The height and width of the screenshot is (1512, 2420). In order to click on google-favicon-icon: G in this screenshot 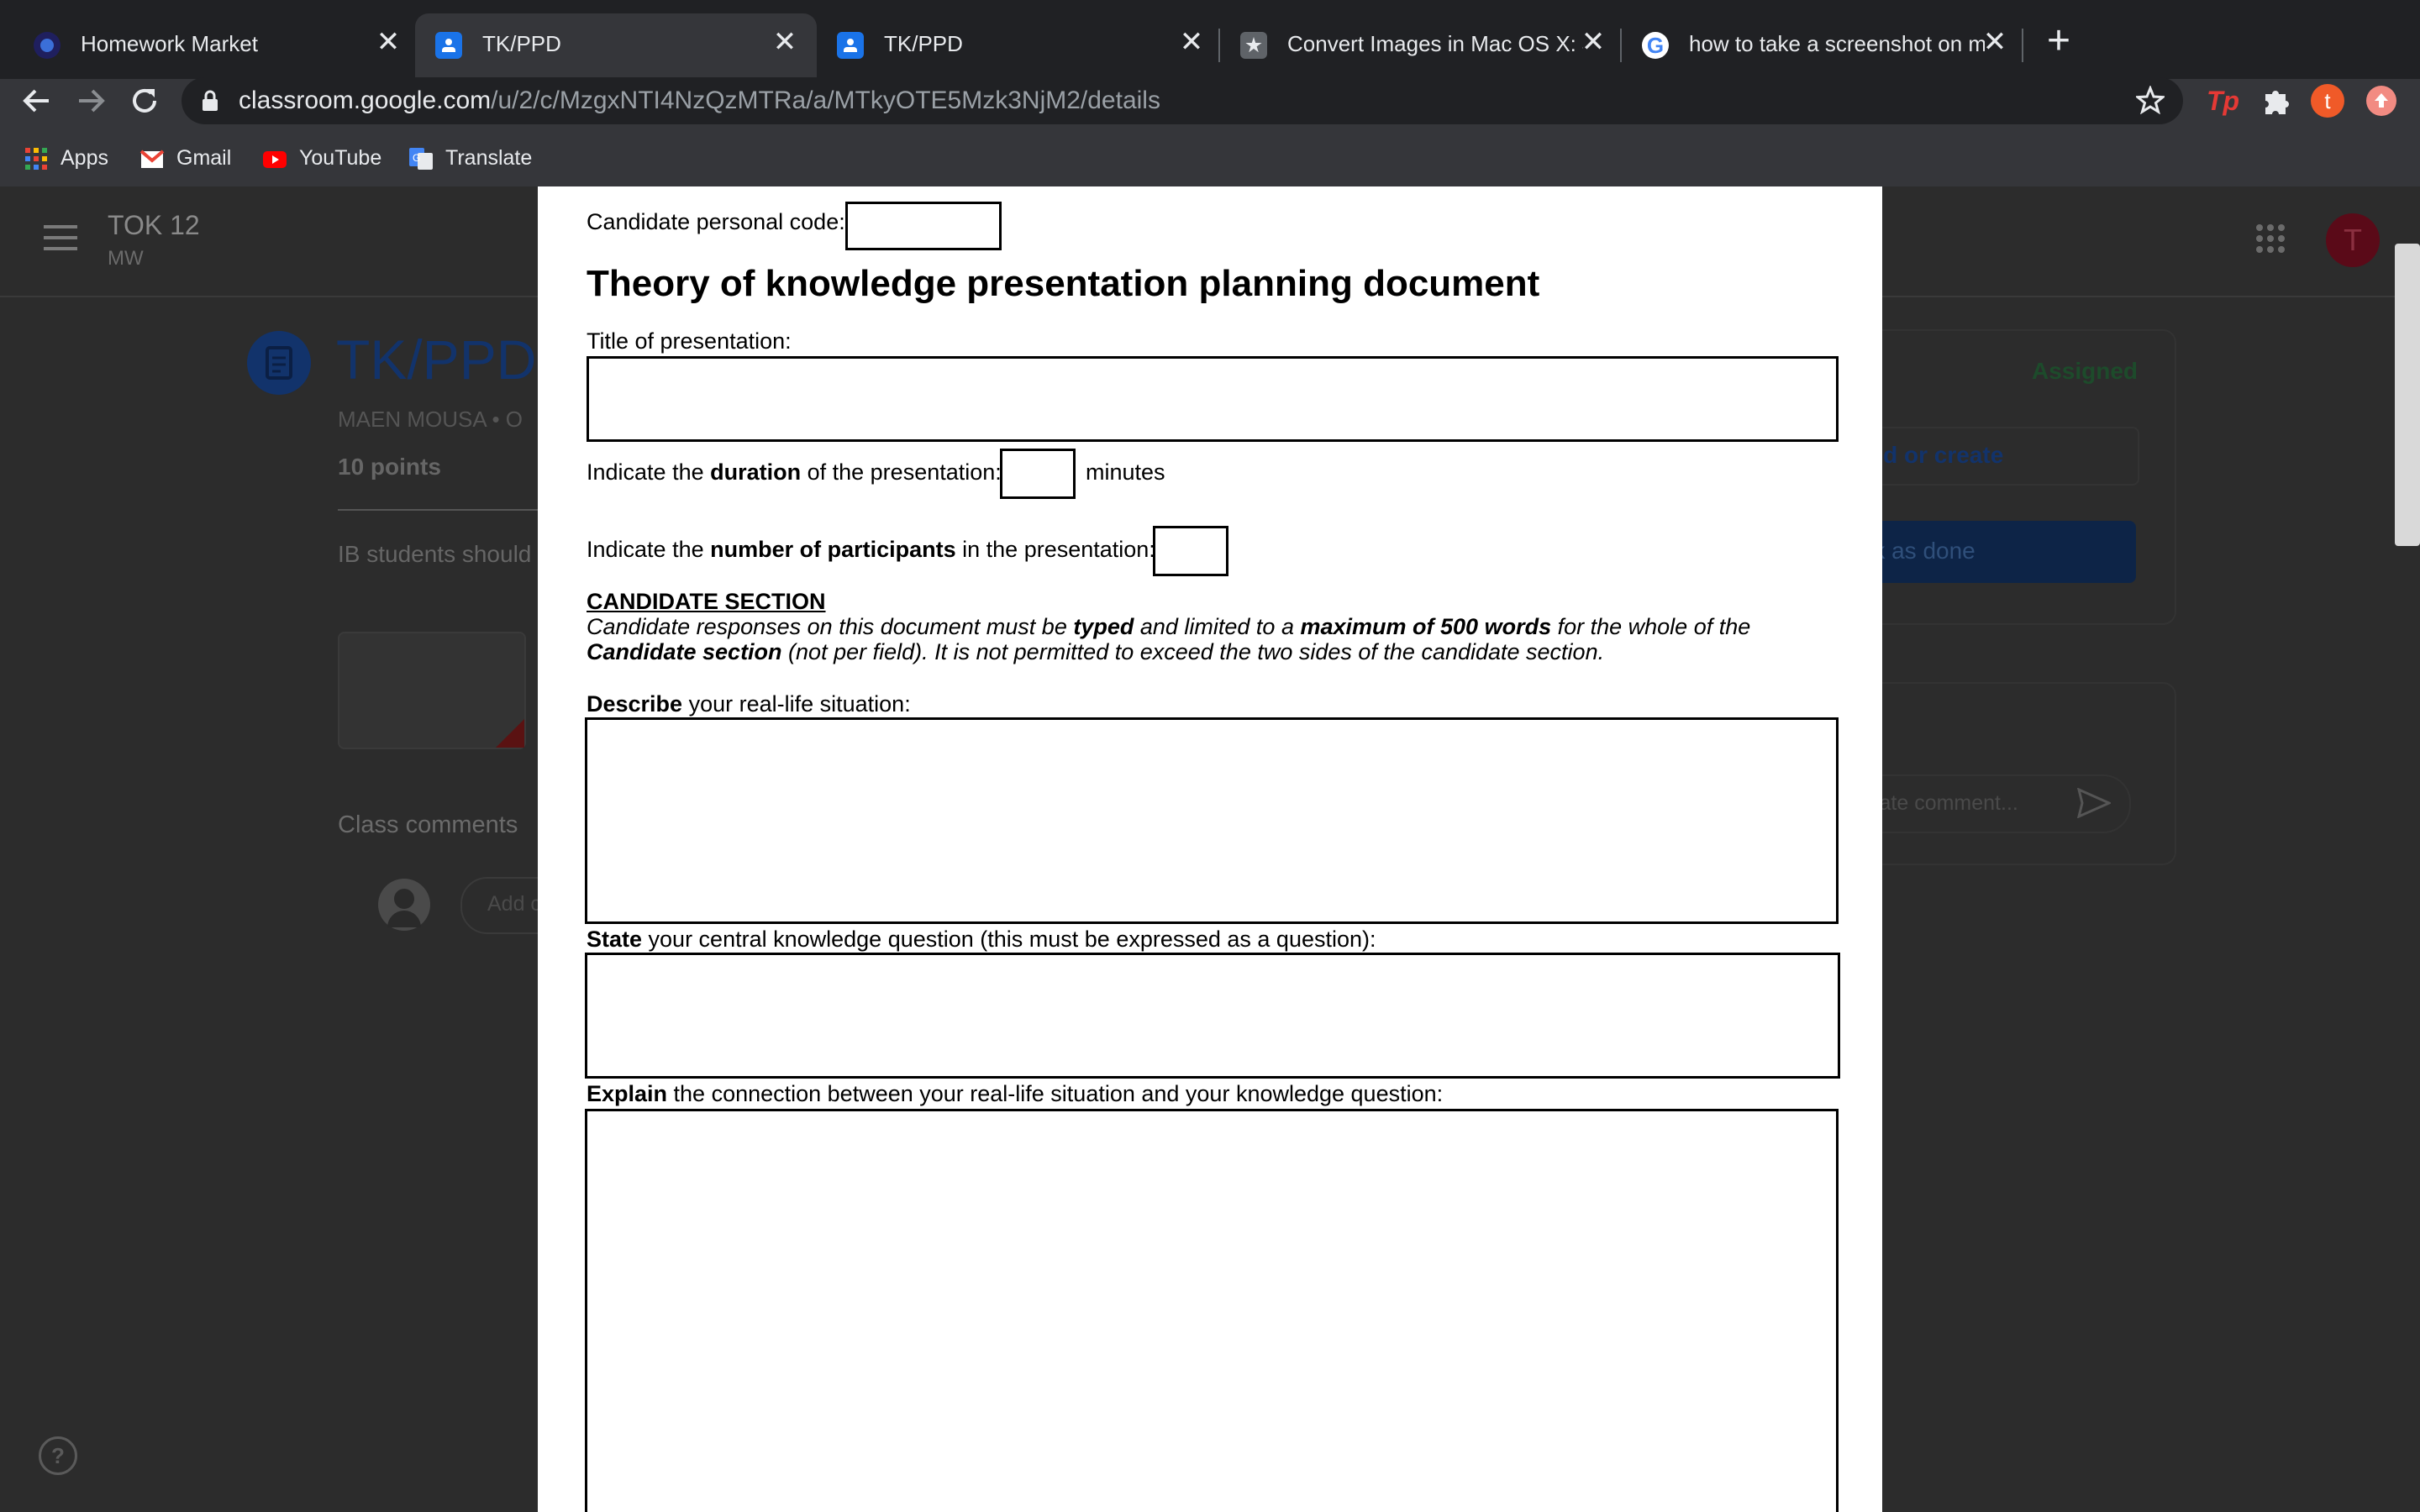, I will do `click(1655, 45)`.